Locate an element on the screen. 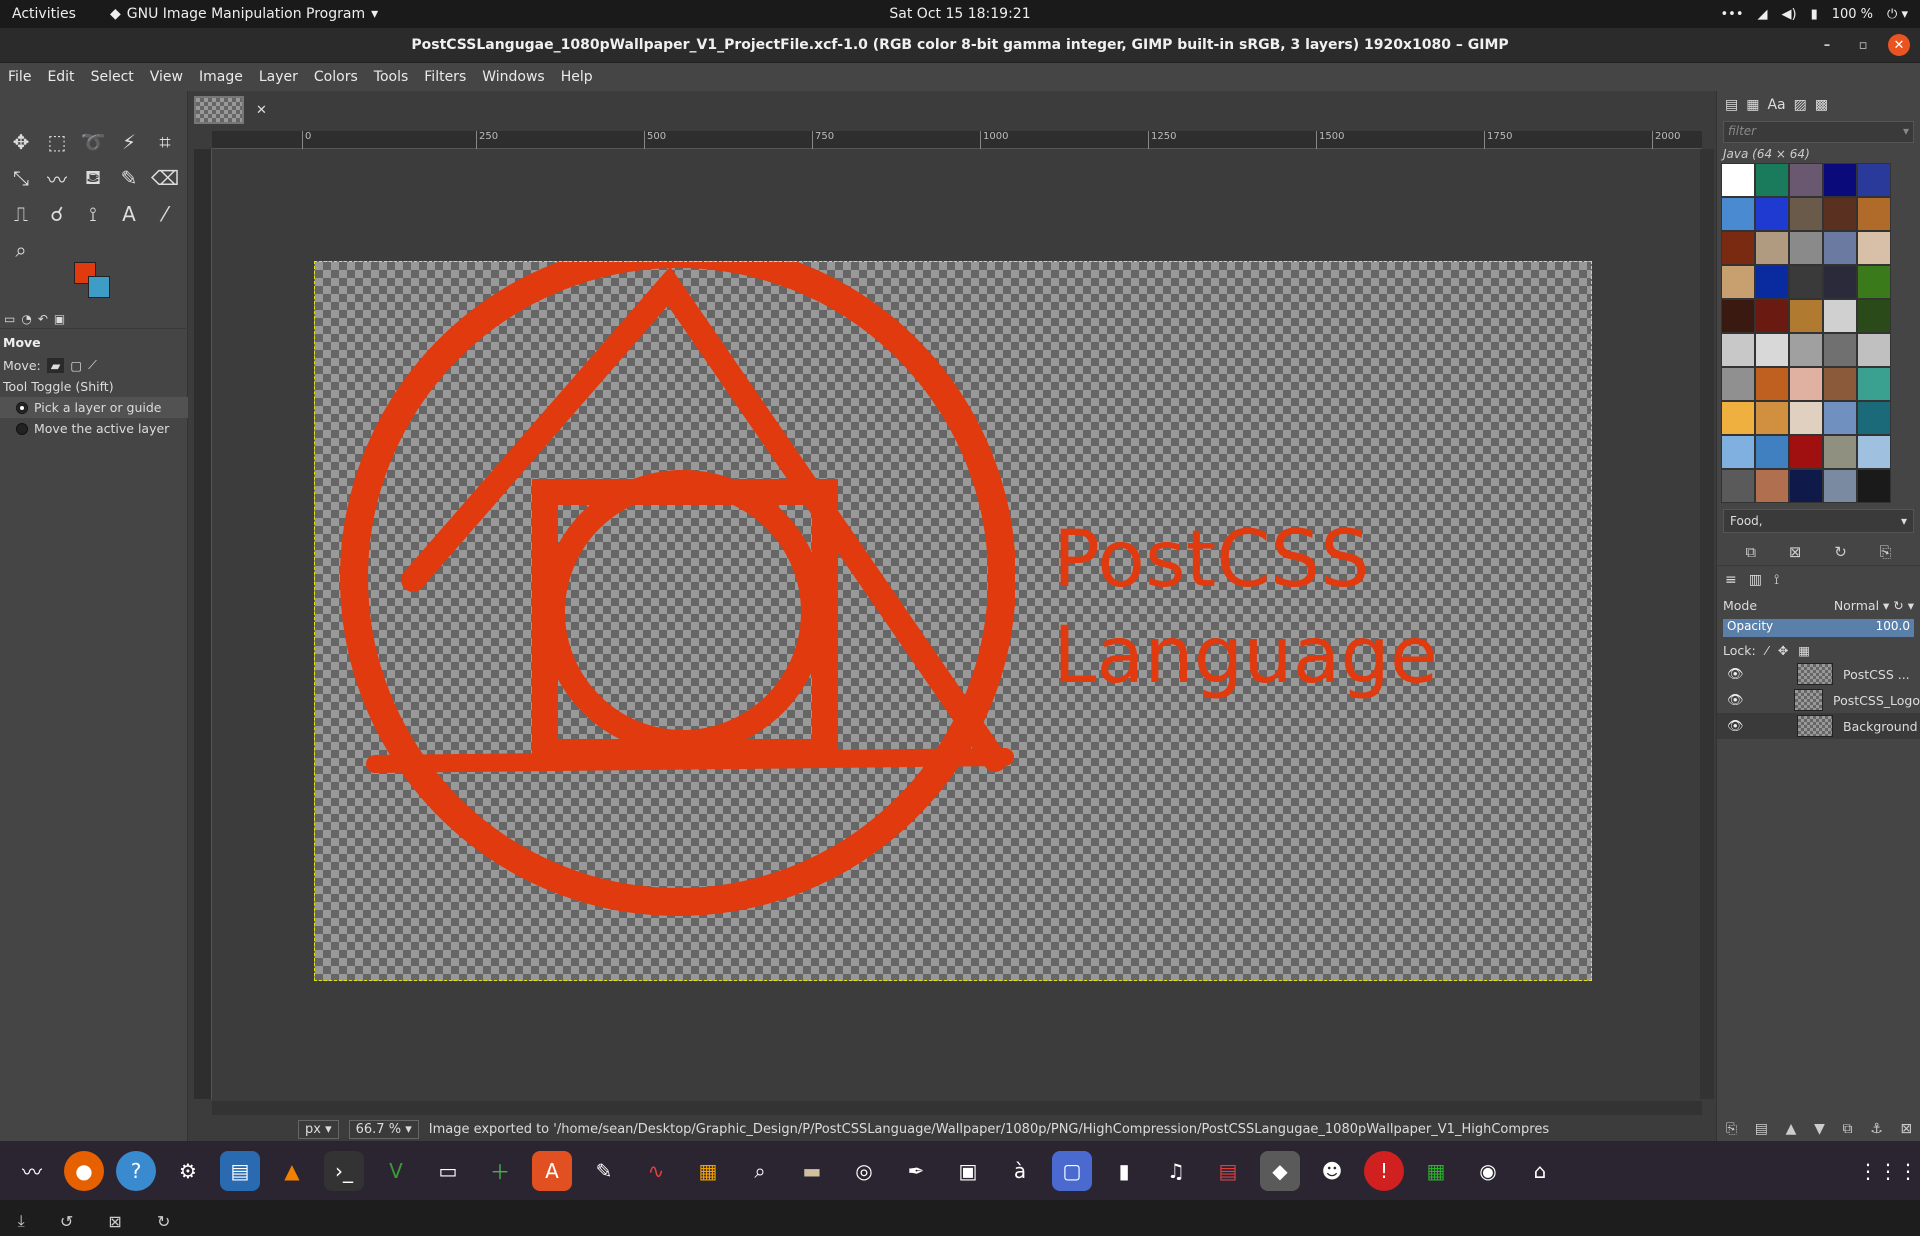  clone-icon: ⎍ is located at coordinates (21, 214).